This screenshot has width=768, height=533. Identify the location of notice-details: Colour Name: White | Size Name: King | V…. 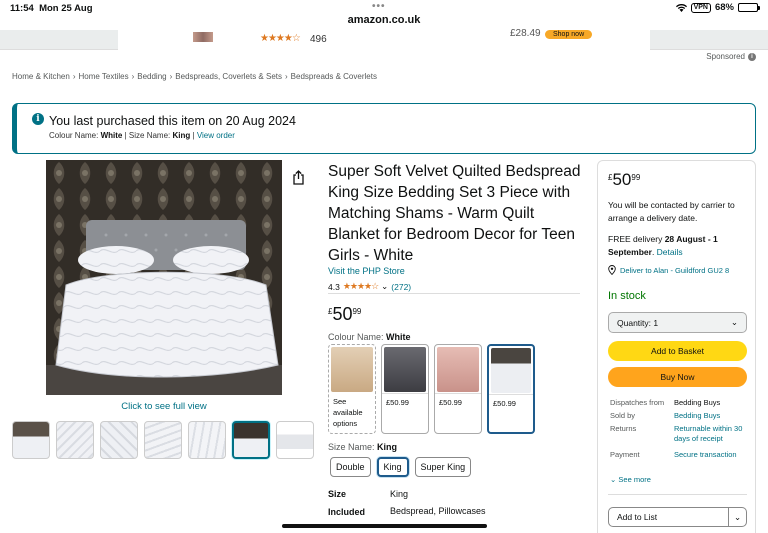
(142, 135).